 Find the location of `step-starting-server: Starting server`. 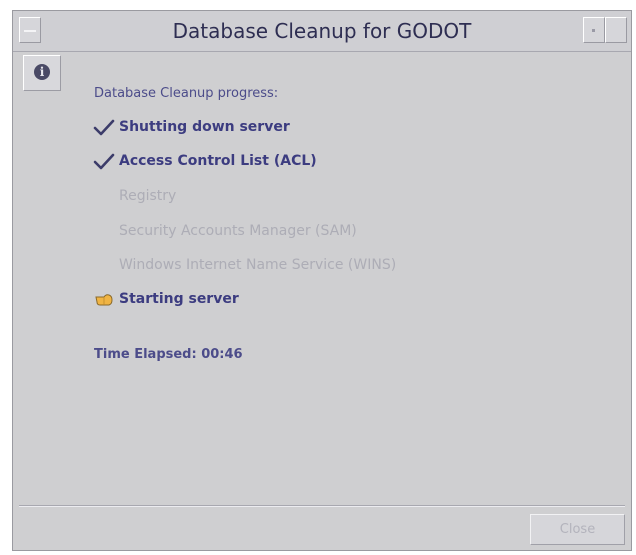

step-starting-server: Starting server is located at coordinates (167, 299).